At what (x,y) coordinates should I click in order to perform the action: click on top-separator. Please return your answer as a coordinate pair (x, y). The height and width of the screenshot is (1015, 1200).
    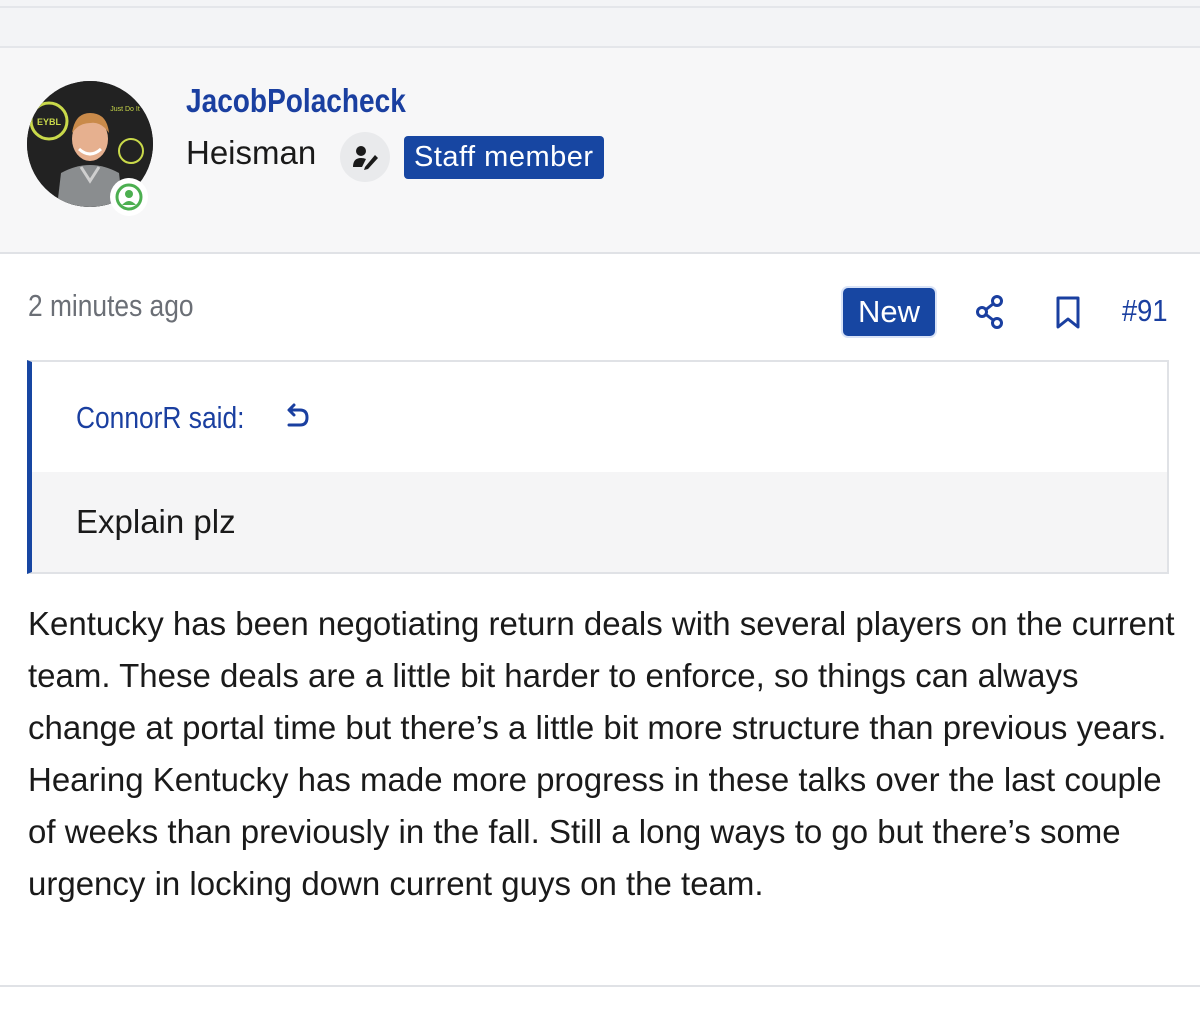
    Looking at the image, I should click on (600, 24).